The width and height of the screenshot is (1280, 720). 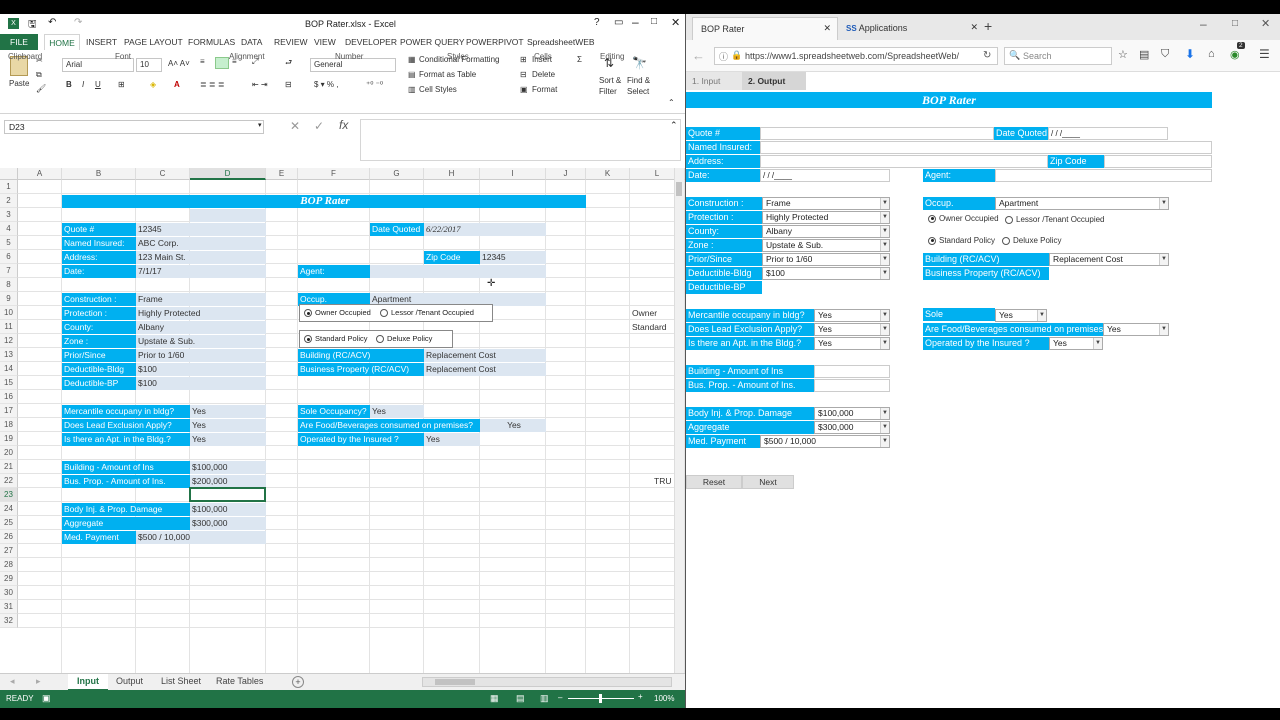 I want to click on tab-page-layout: PAGE LAYOUT, so click(x=153, y=42).